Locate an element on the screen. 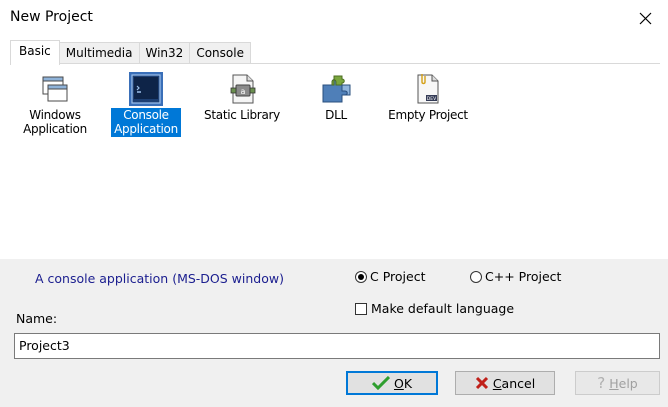  ok-button: OK is located at coordinates (392, 383).